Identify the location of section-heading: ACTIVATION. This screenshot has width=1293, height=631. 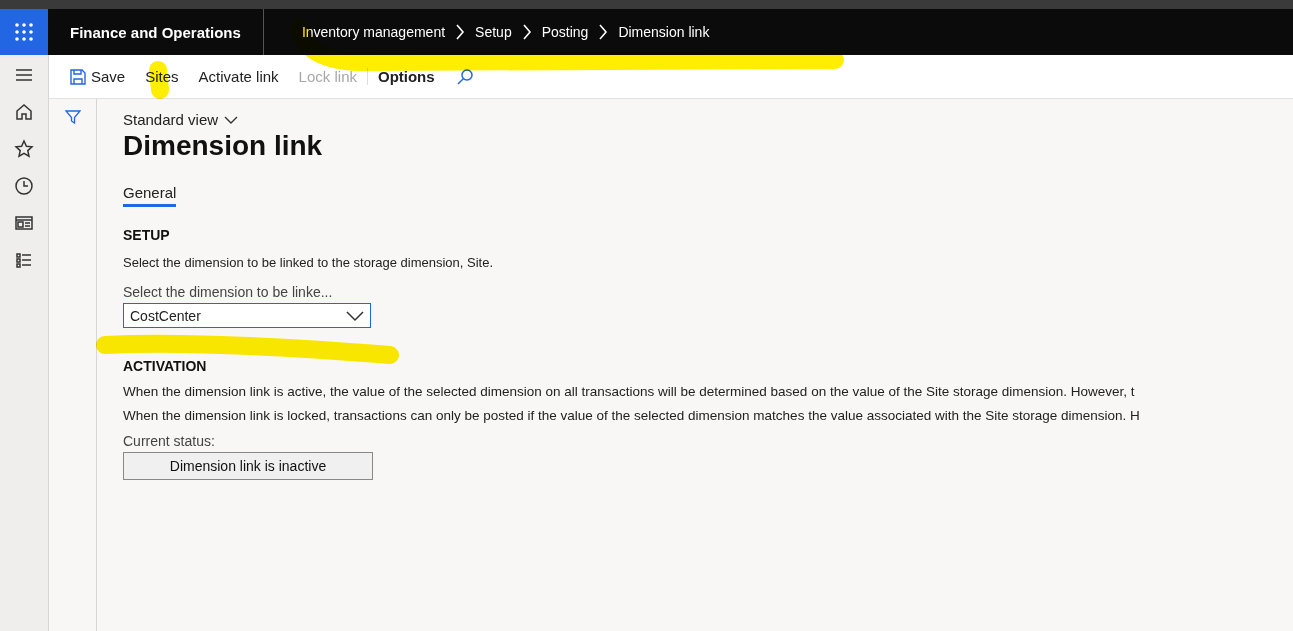
(165, 366).